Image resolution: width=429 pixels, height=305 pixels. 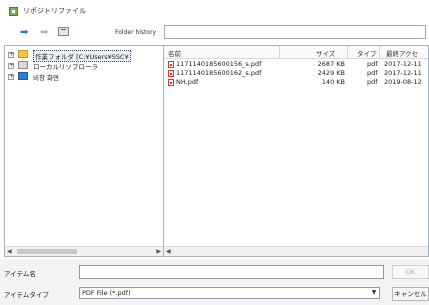 I want to click on column-date-header: 最終アクセ, so click(x=402, y=53).